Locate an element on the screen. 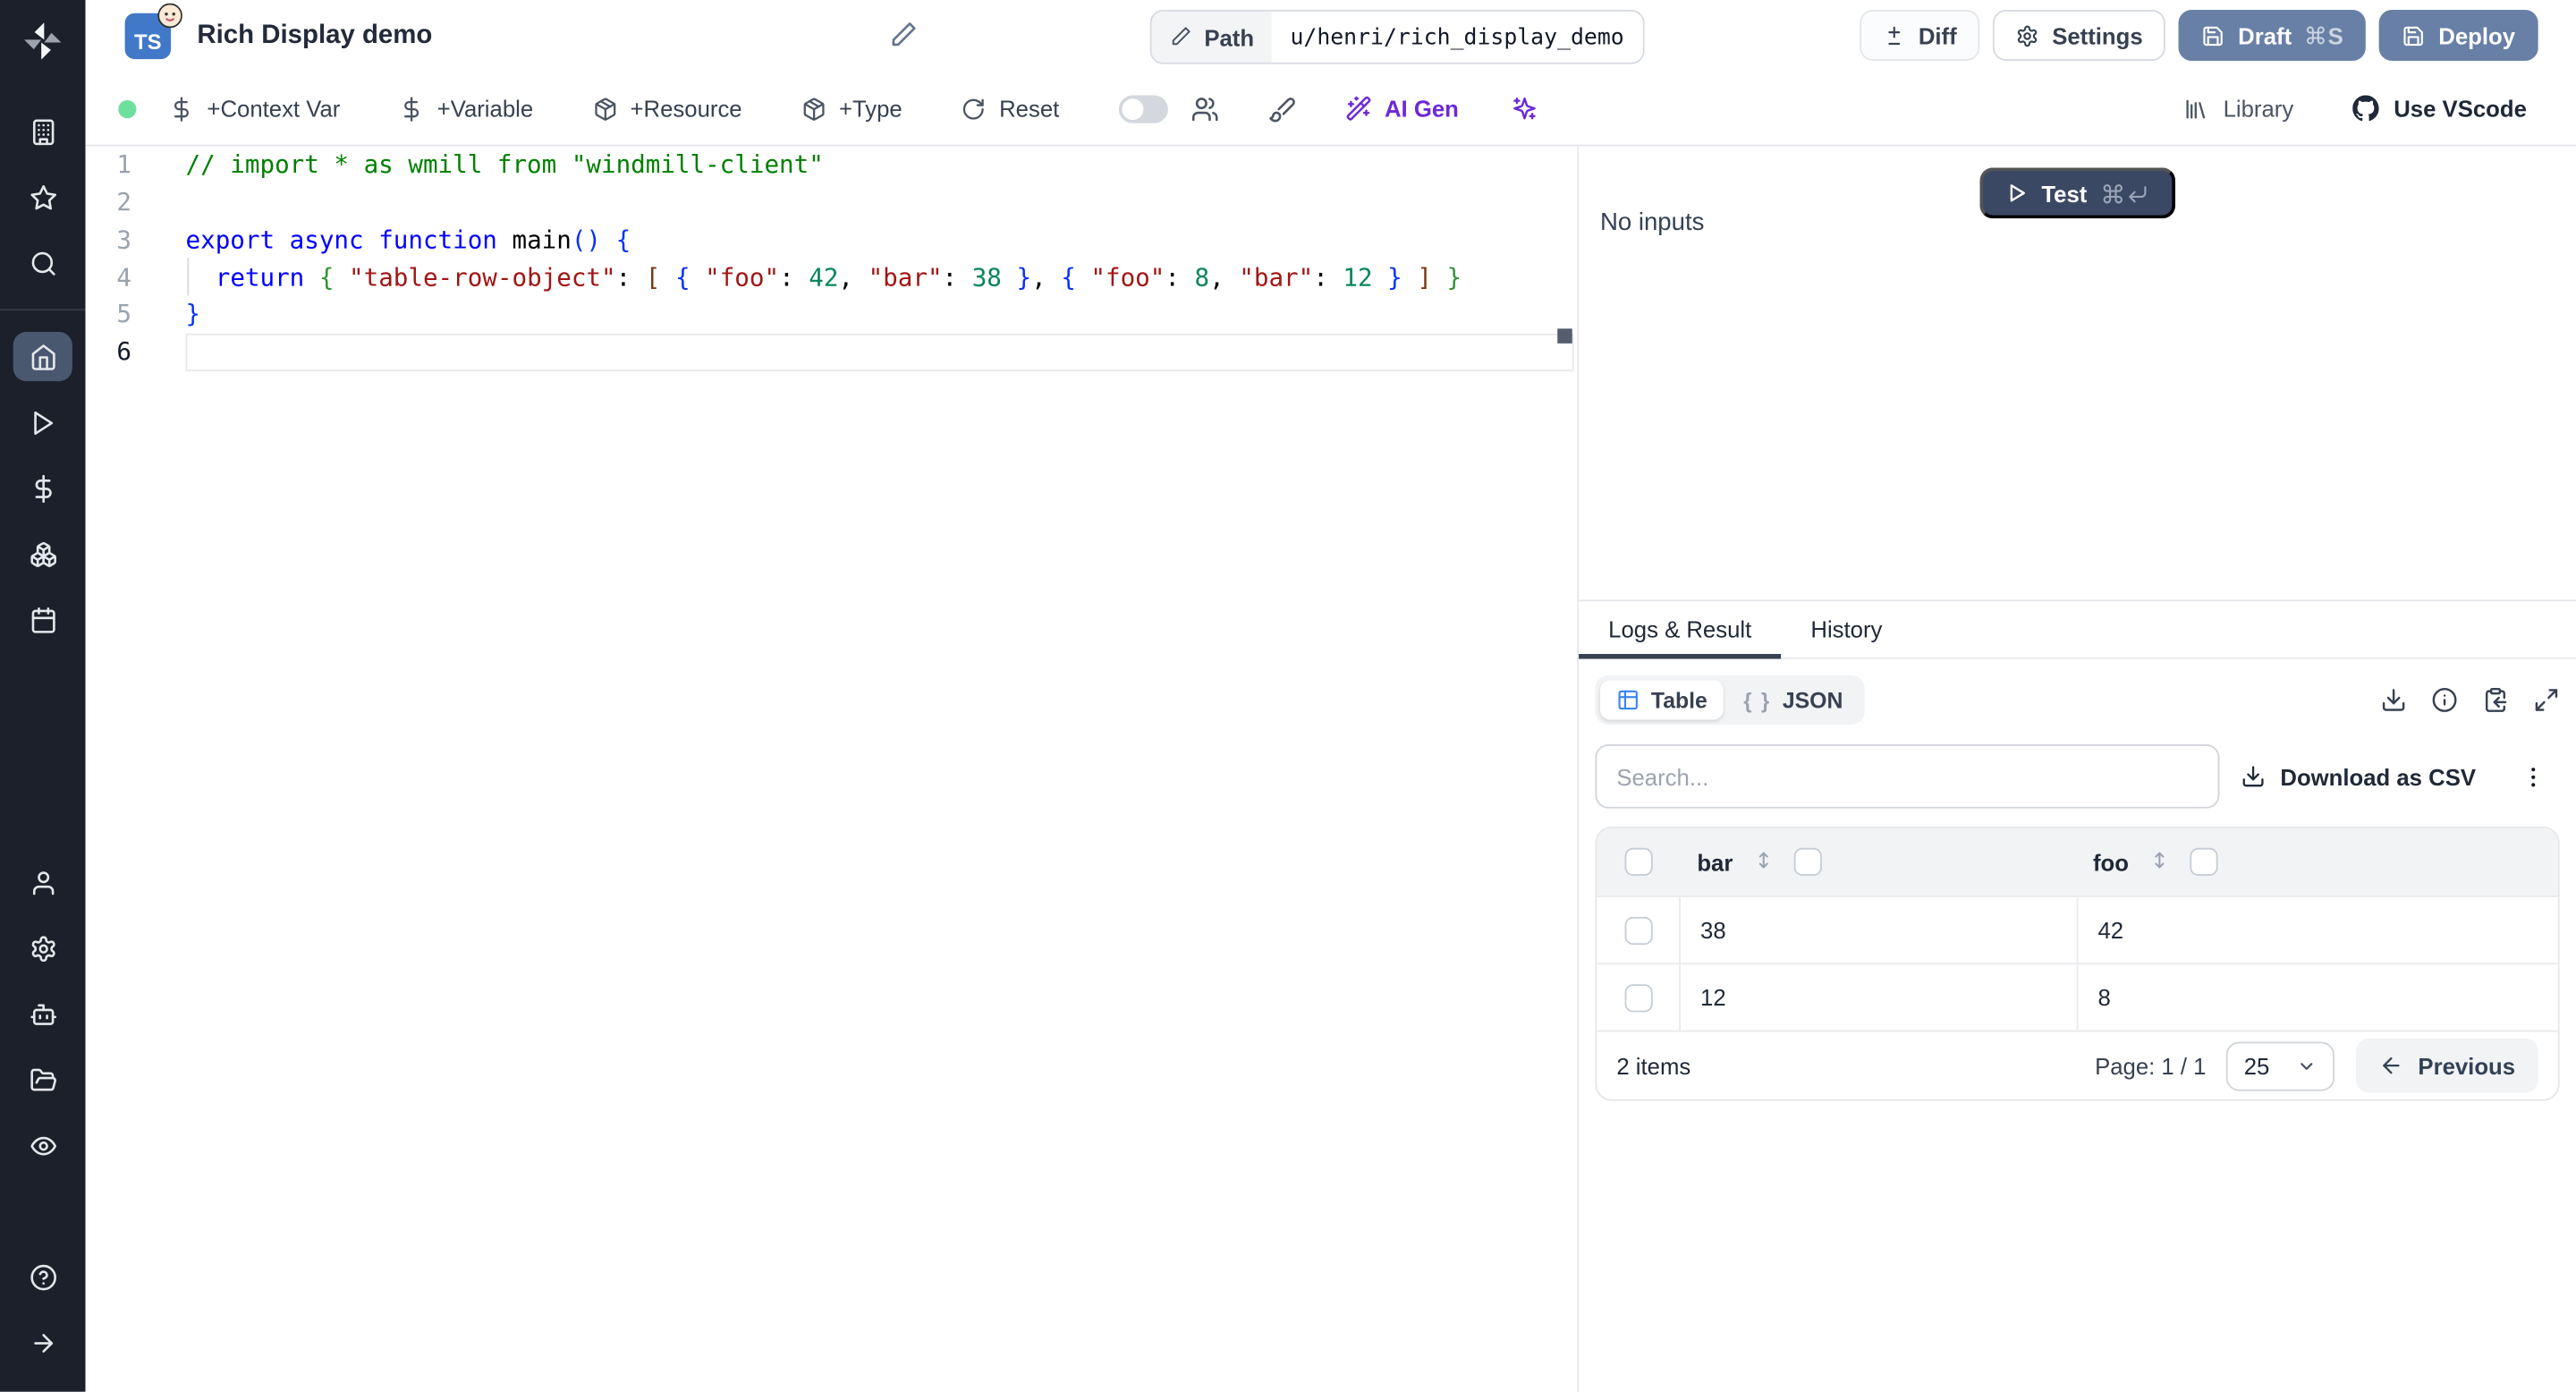  sidebar-item-folder-open is located at coordinates (42, 1079).